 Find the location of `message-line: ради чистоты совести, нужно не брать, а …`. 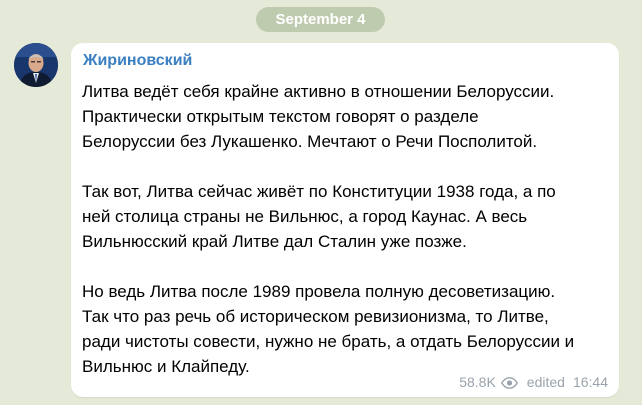

message-line: ради чистоты совести, нужно не брать, а … is located at coordinates (328, 341).